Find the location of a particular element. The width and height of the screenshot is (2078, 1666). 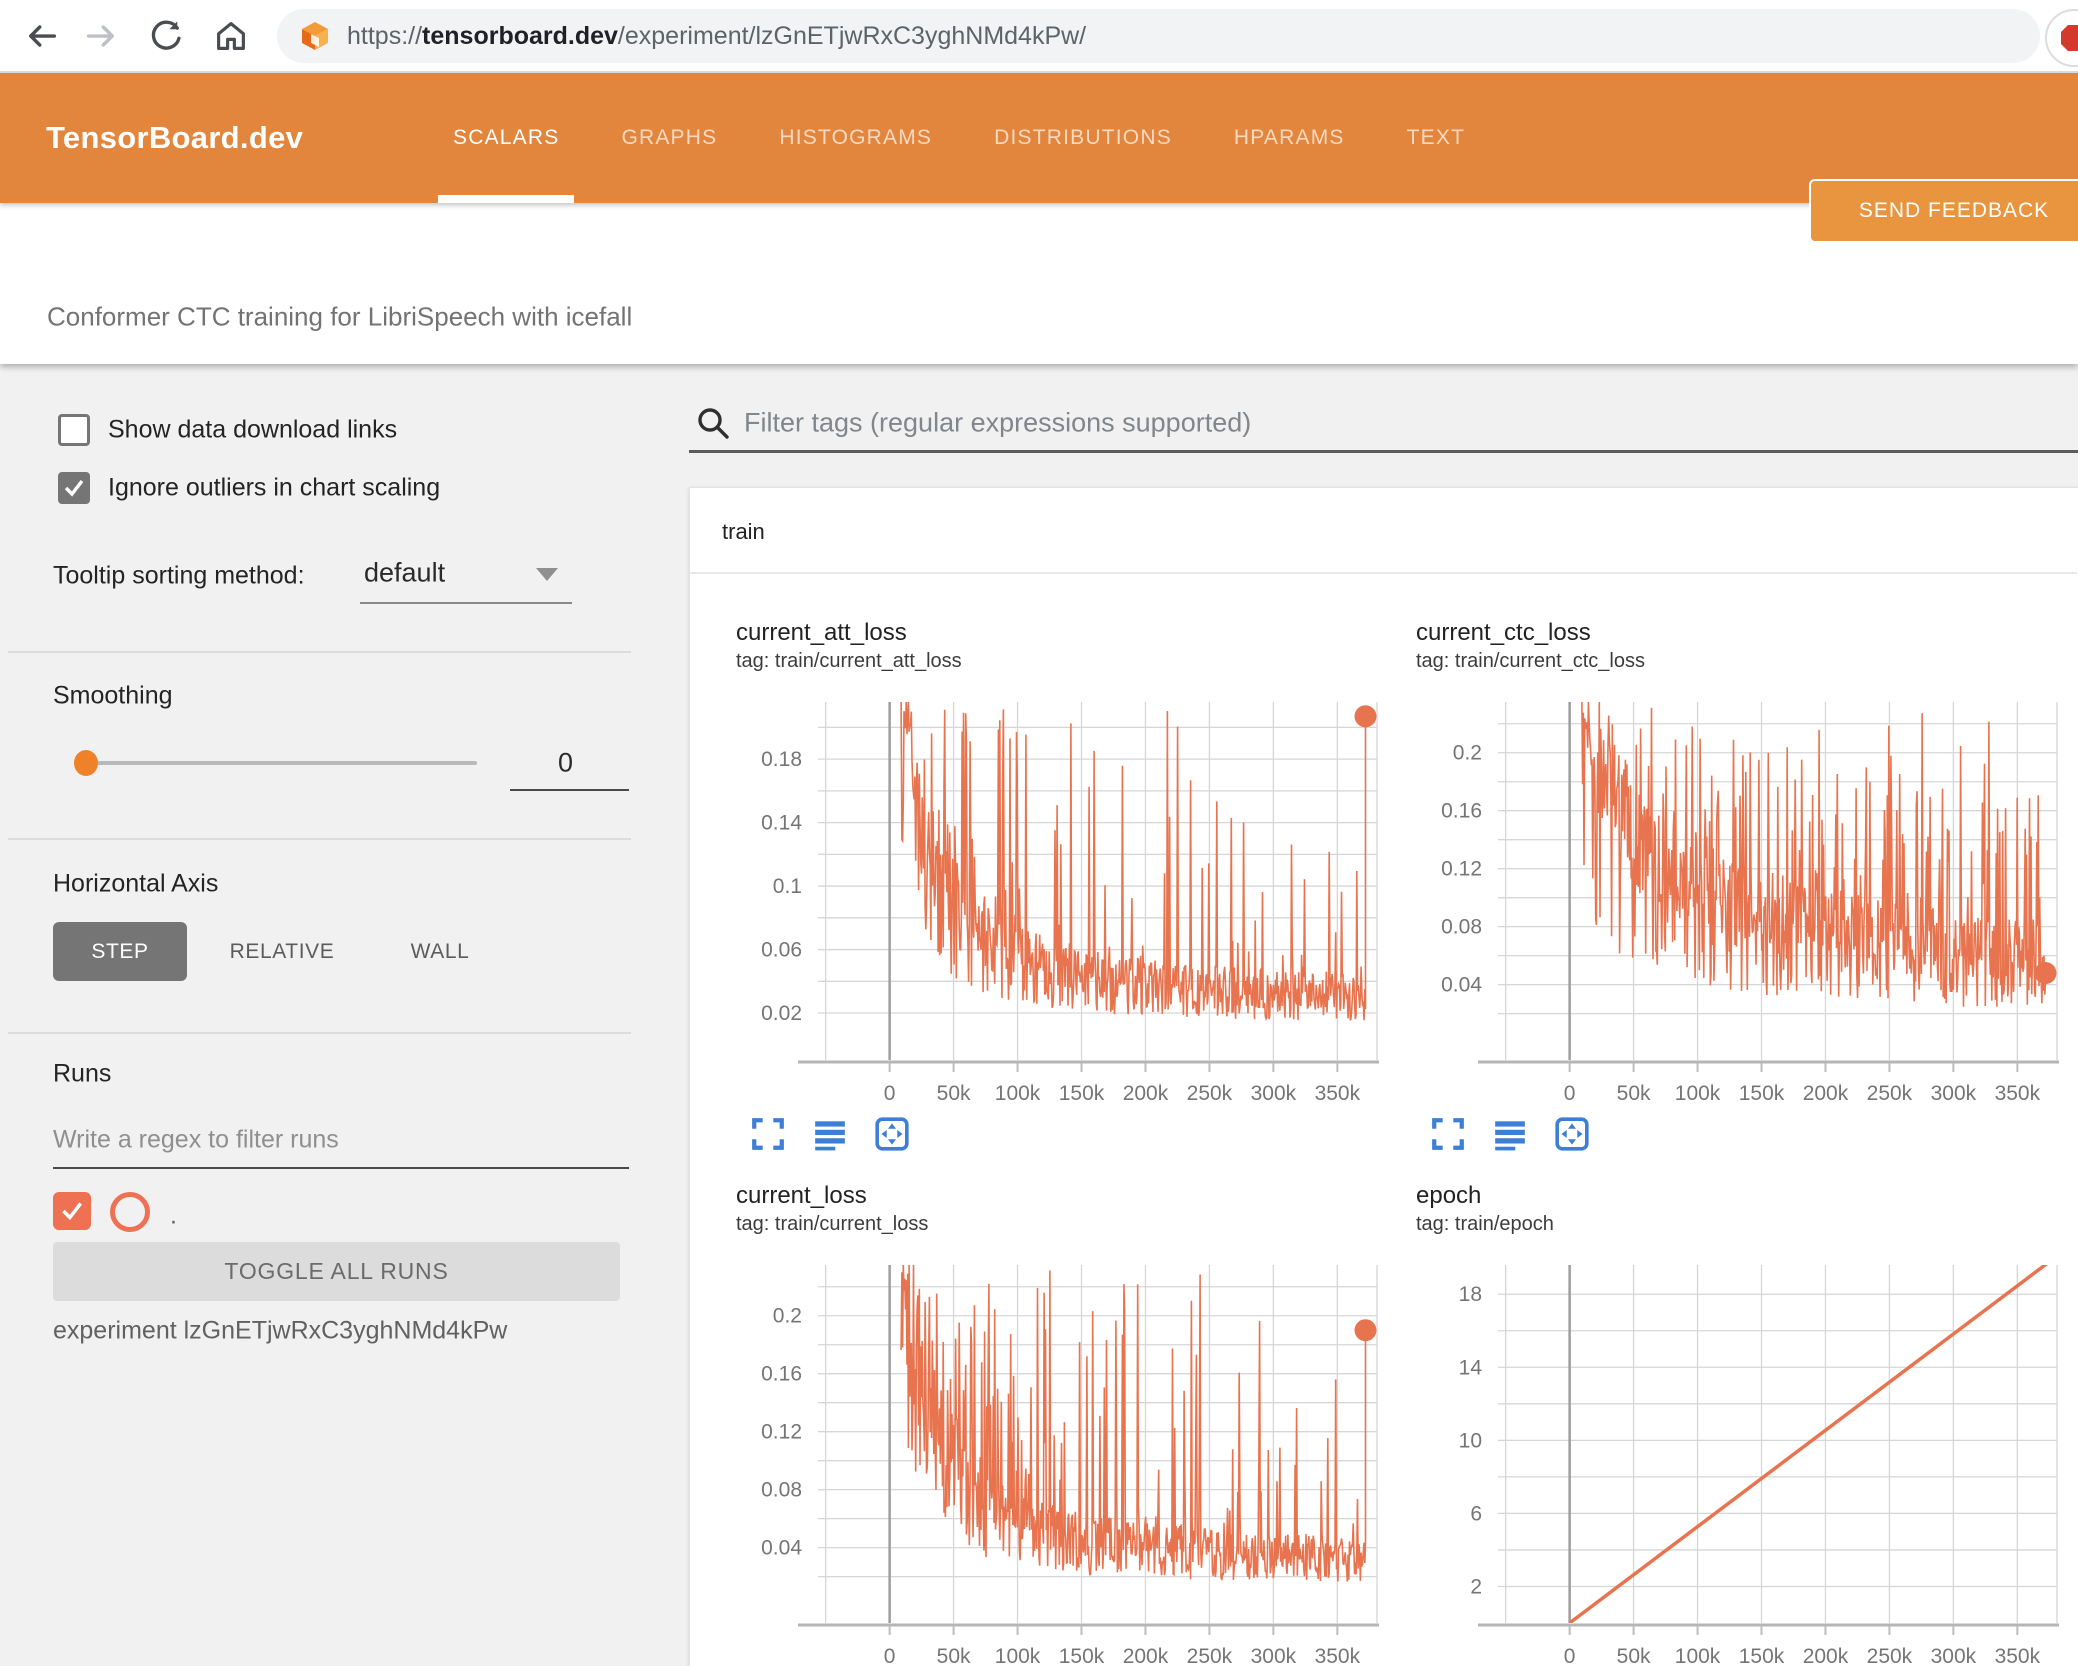

svg-text: 0.02 is located at coordinates (781, 1013).